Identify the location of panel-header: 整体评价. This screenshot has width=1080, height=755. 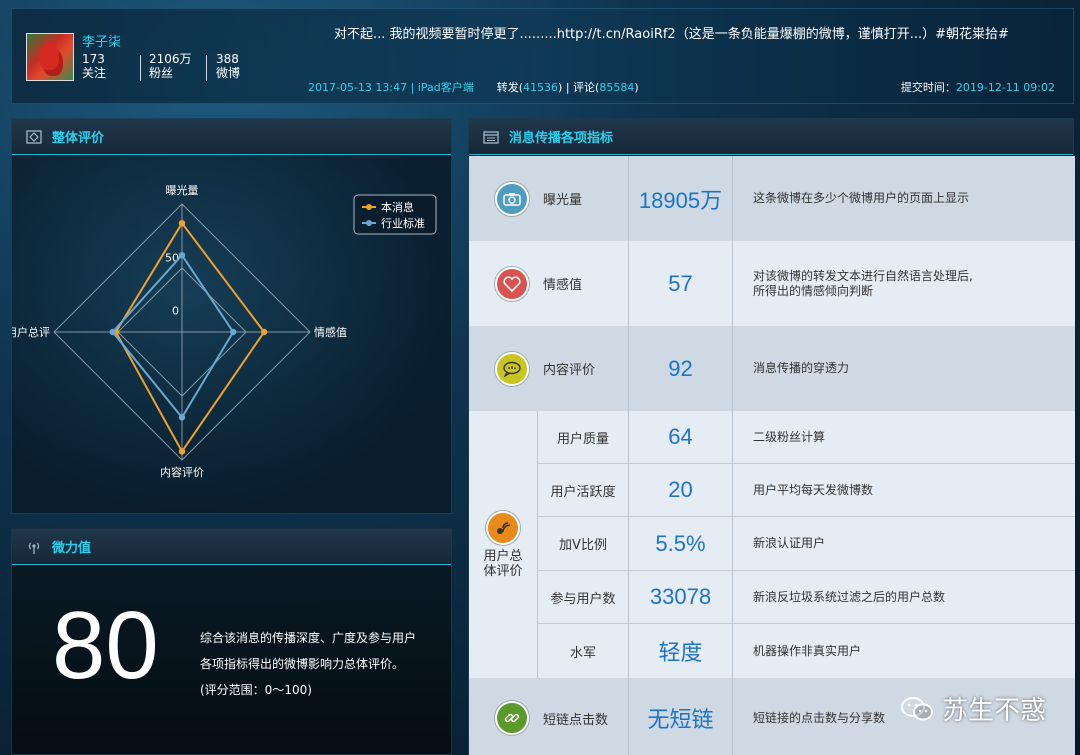
(231, 137).